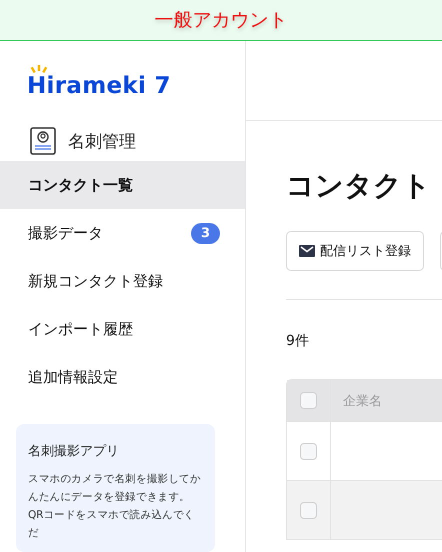 Image resolution: width=442 pixels, height=552 pixels. I want to click on promo-text: スマホのカメラで名刺を撮影してかんたんにデータを登録できます。QRコードをスマホで読み込んでくだ, so click(115, 506).